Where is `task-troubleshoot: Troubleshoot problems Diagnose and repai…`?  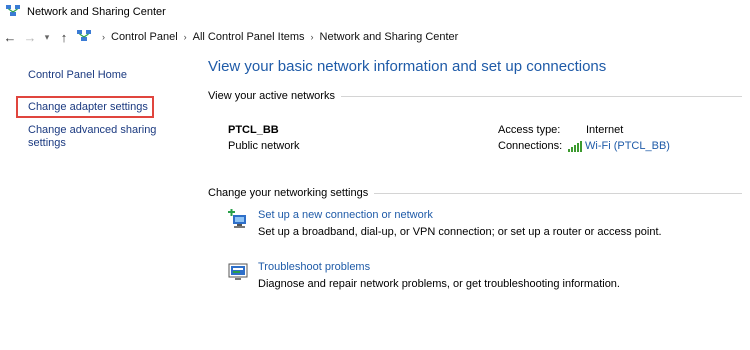
task-troubleshoot: Troubleshoot problems Diagnose and repai… is located at coordinates (488, 279).